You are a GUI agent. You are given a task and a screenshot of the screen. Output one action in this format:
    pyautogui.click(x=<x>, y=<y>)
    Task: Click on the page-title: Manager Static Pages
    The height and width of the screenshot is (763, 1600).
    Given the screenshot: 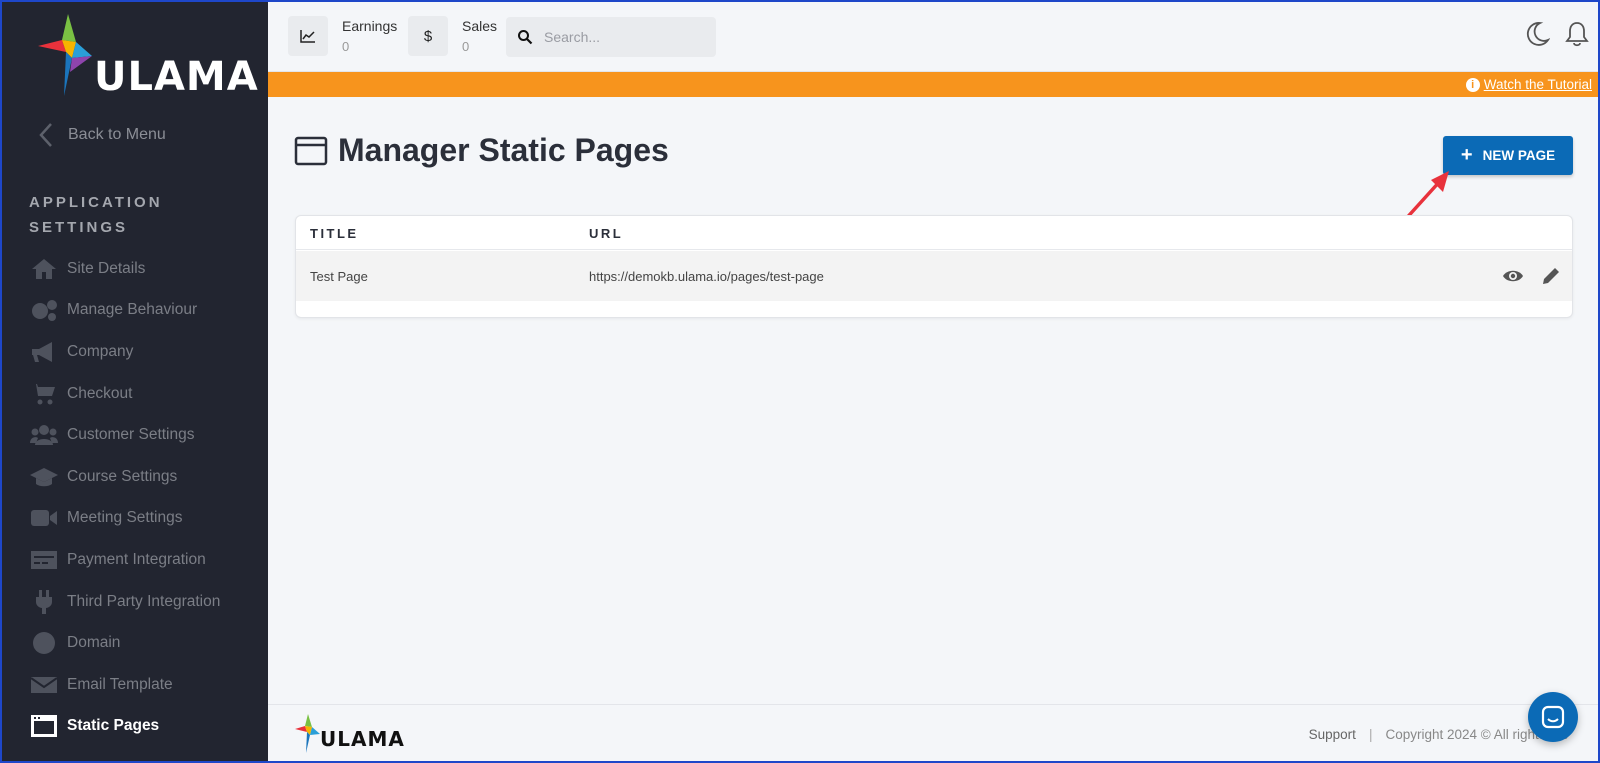 What is the action you would take?
    pyautogui.click(x=481, y=150)
    